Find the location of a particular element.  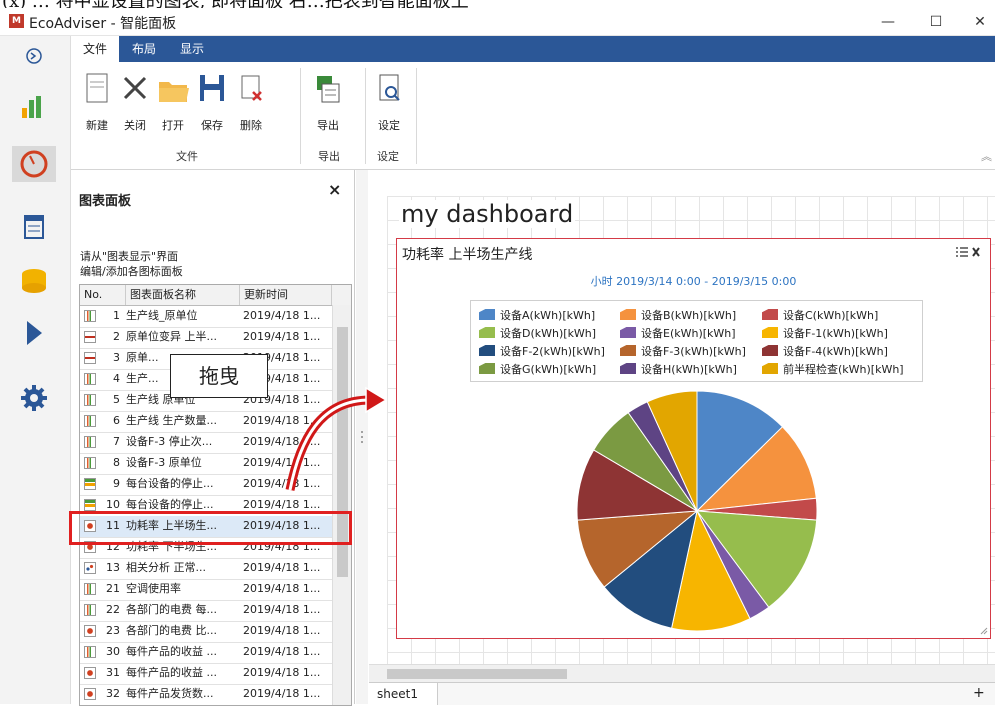

row-number: 30 is located at coordinates (113, 651).